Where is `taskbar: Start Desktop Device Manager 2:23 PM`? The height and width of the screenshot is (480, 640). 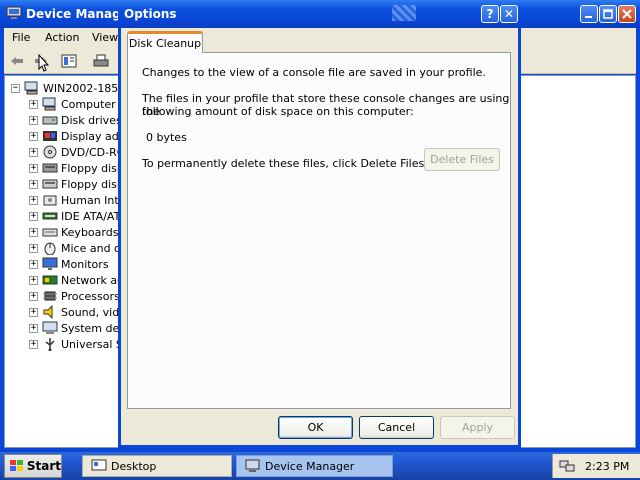 taskbar: Start Desktop Device Manager 2:23 PM is located at coordinates (320, 466).